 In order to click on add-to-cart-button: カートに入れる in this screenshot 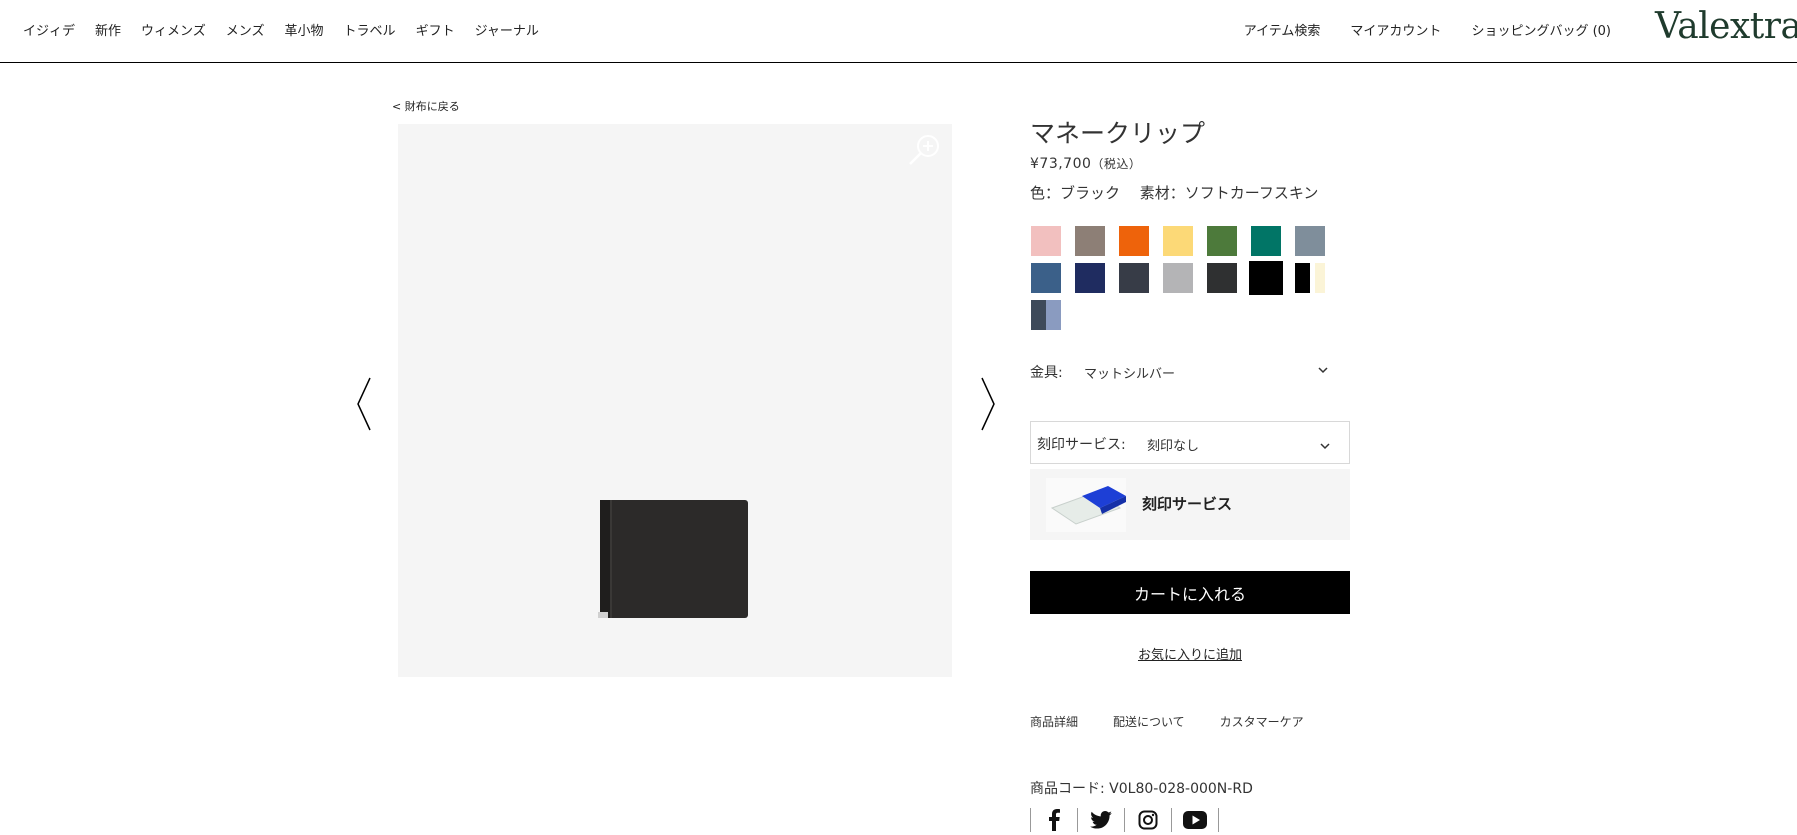, I will do `click(1190, 592)`.